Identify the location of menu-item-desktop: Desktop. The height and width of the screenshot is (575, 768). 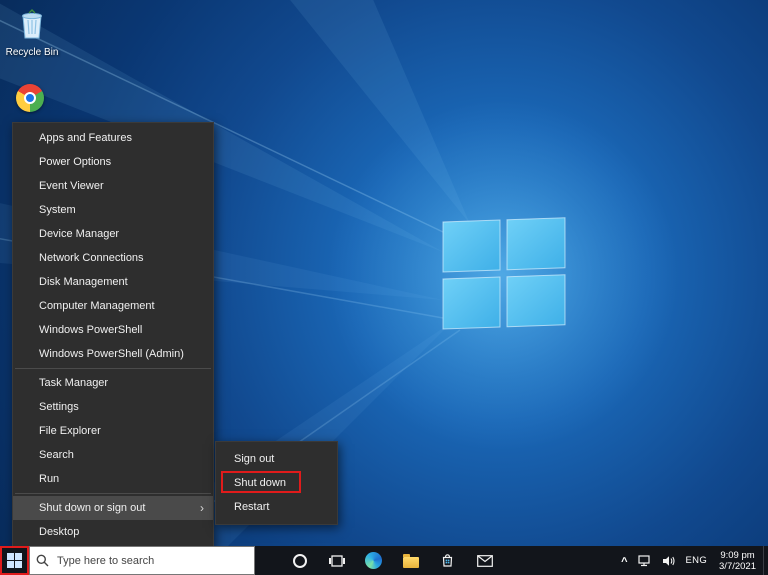
(113, 532).